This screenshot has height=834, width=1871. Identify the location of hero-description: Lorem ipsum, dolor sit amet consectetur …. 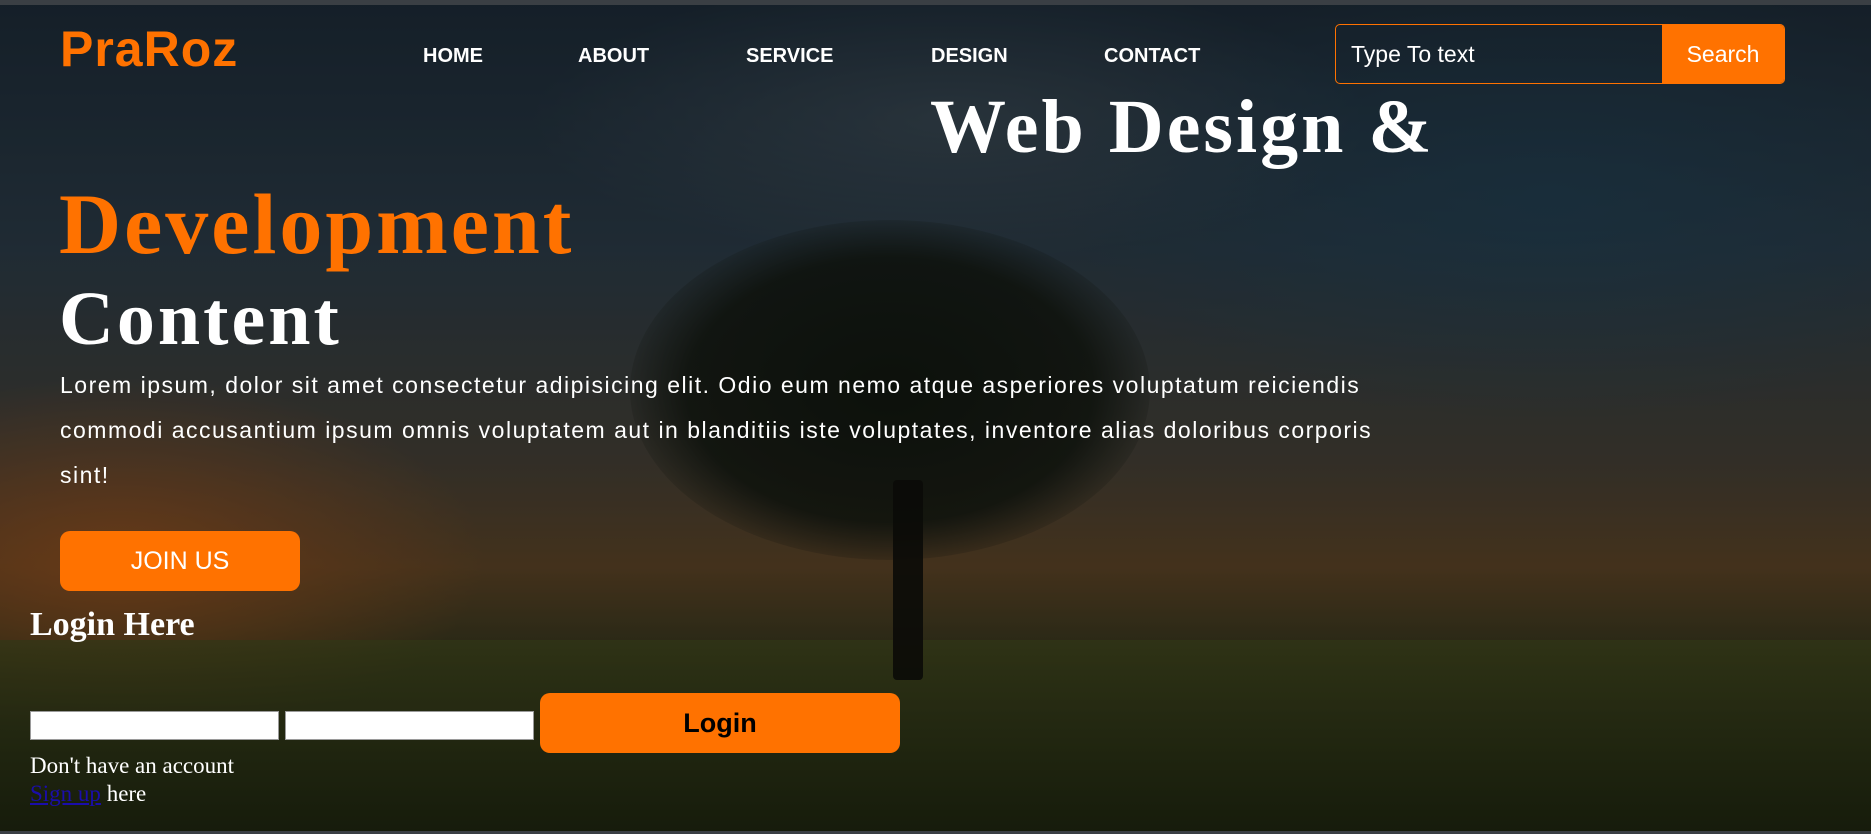
(716, 430).